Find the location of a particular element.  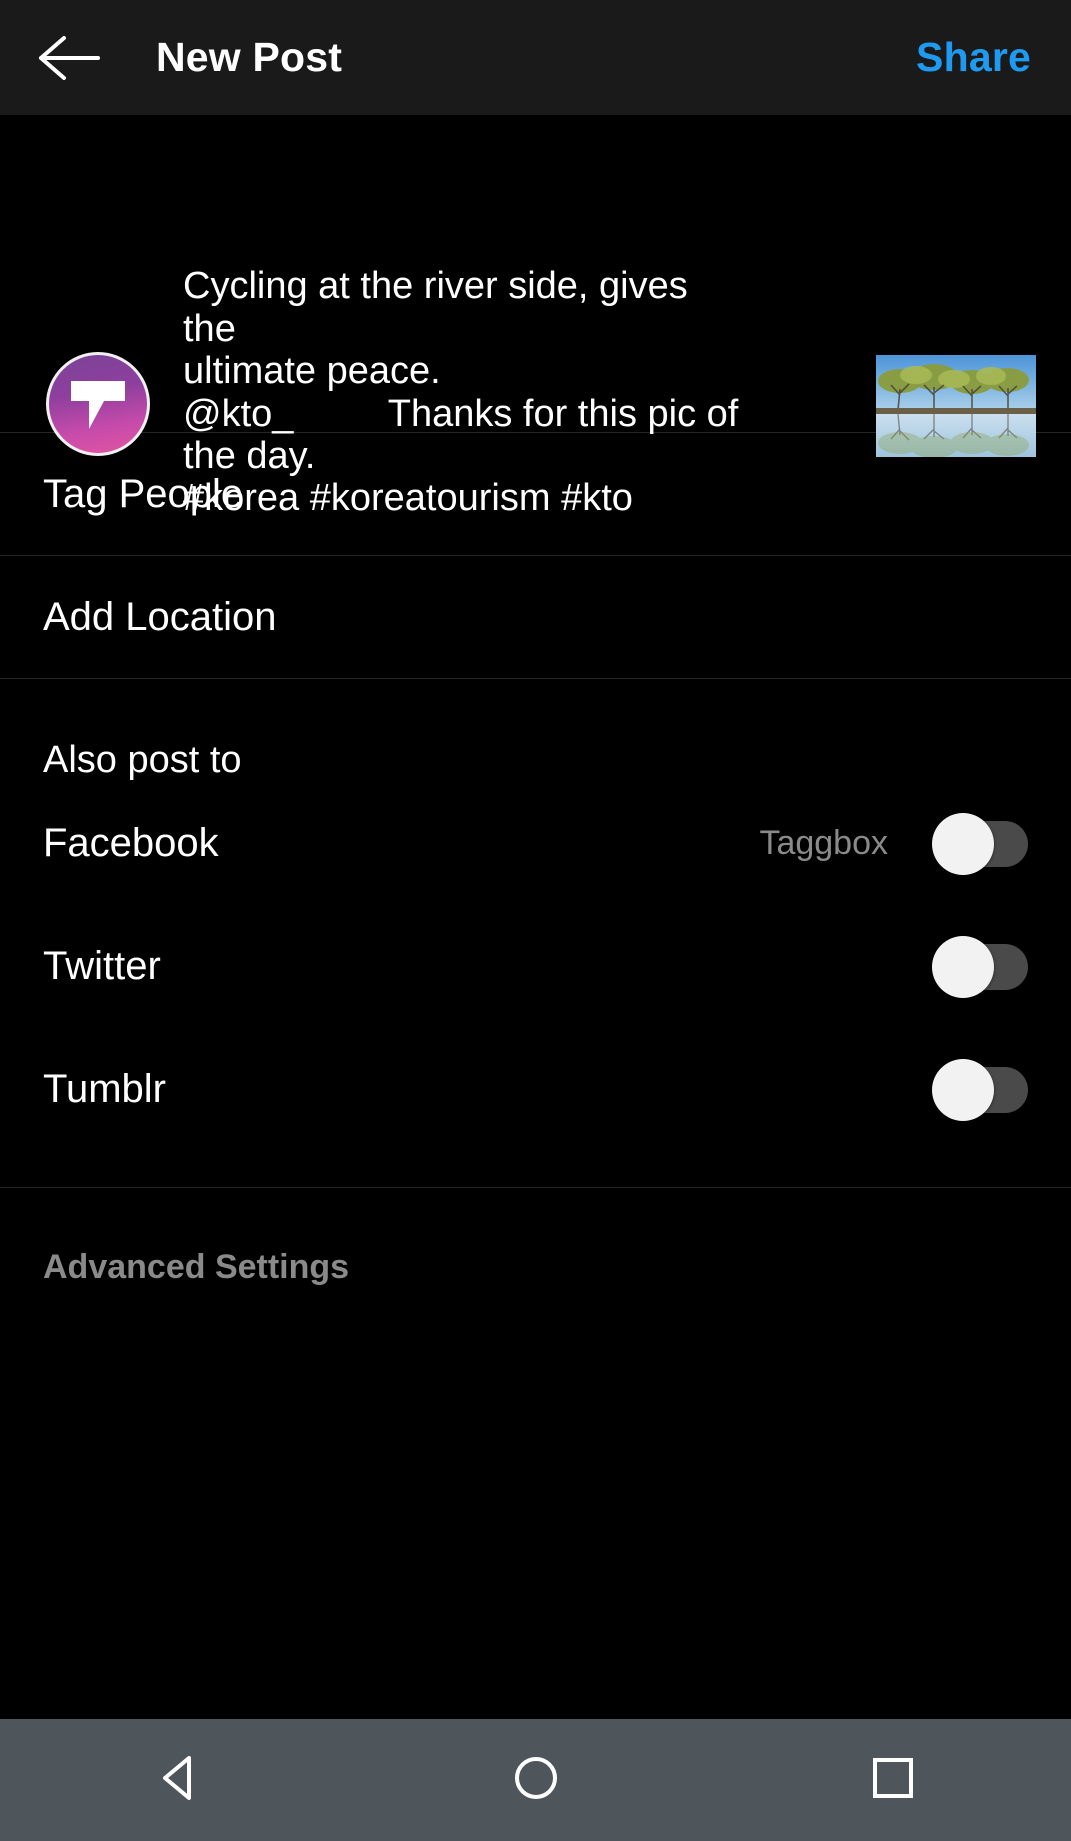

social-label-twitter: Twitter is located at coordinates (102, 966).